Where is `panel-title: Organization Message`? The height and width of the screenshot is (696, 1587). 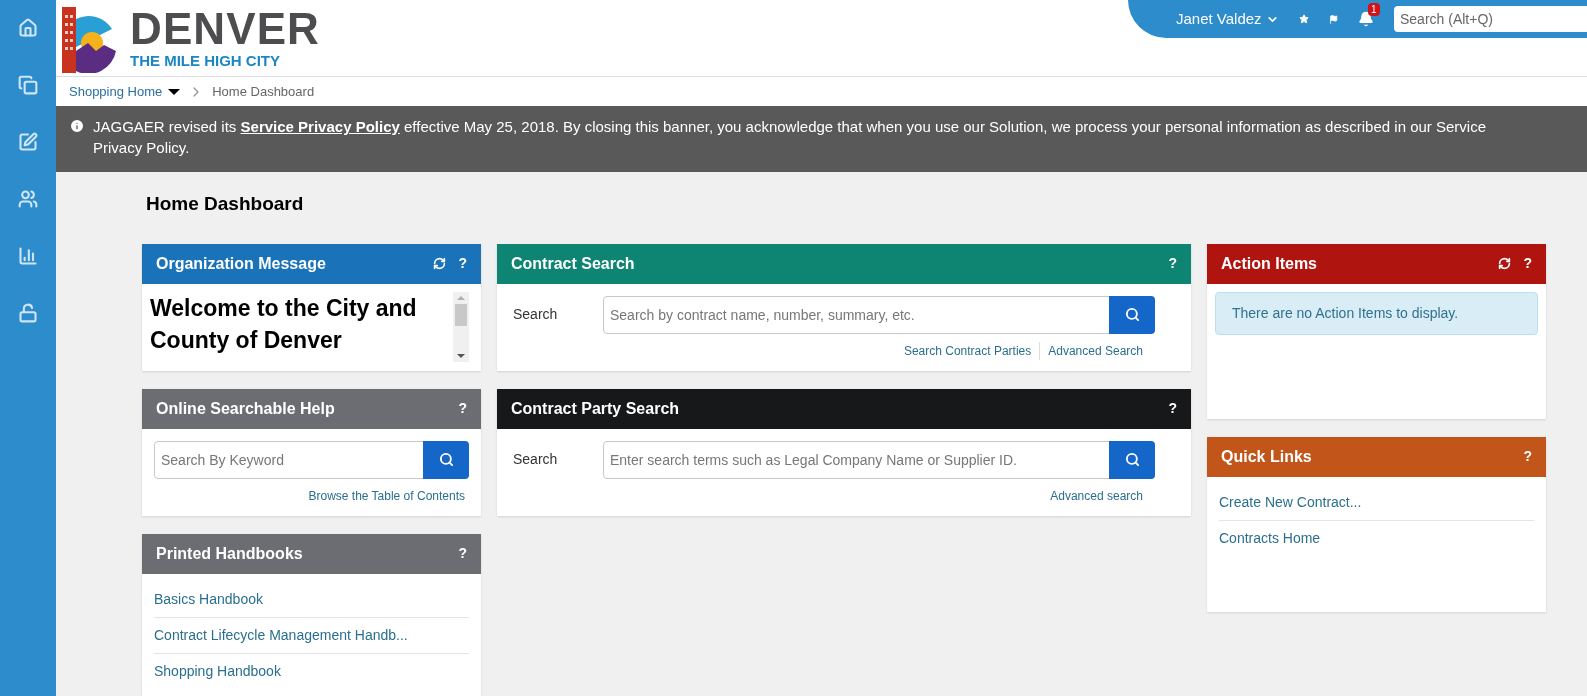
panel-title: Organization Message is located at coordinates (241, 263).